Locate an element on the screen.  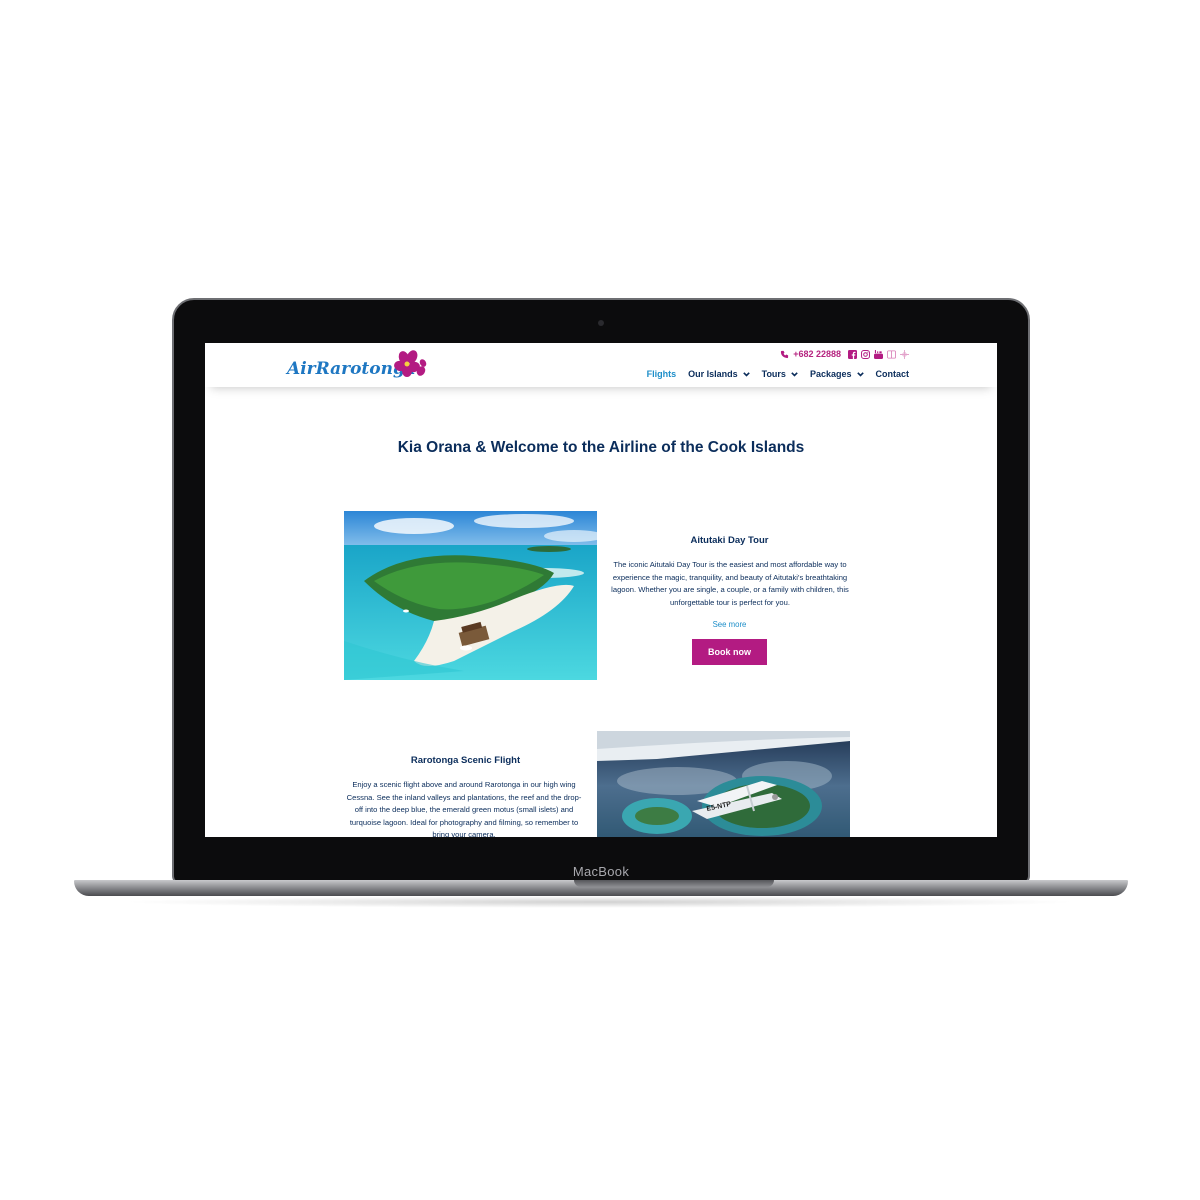
camera-icon is located at coordinates (601, 323).